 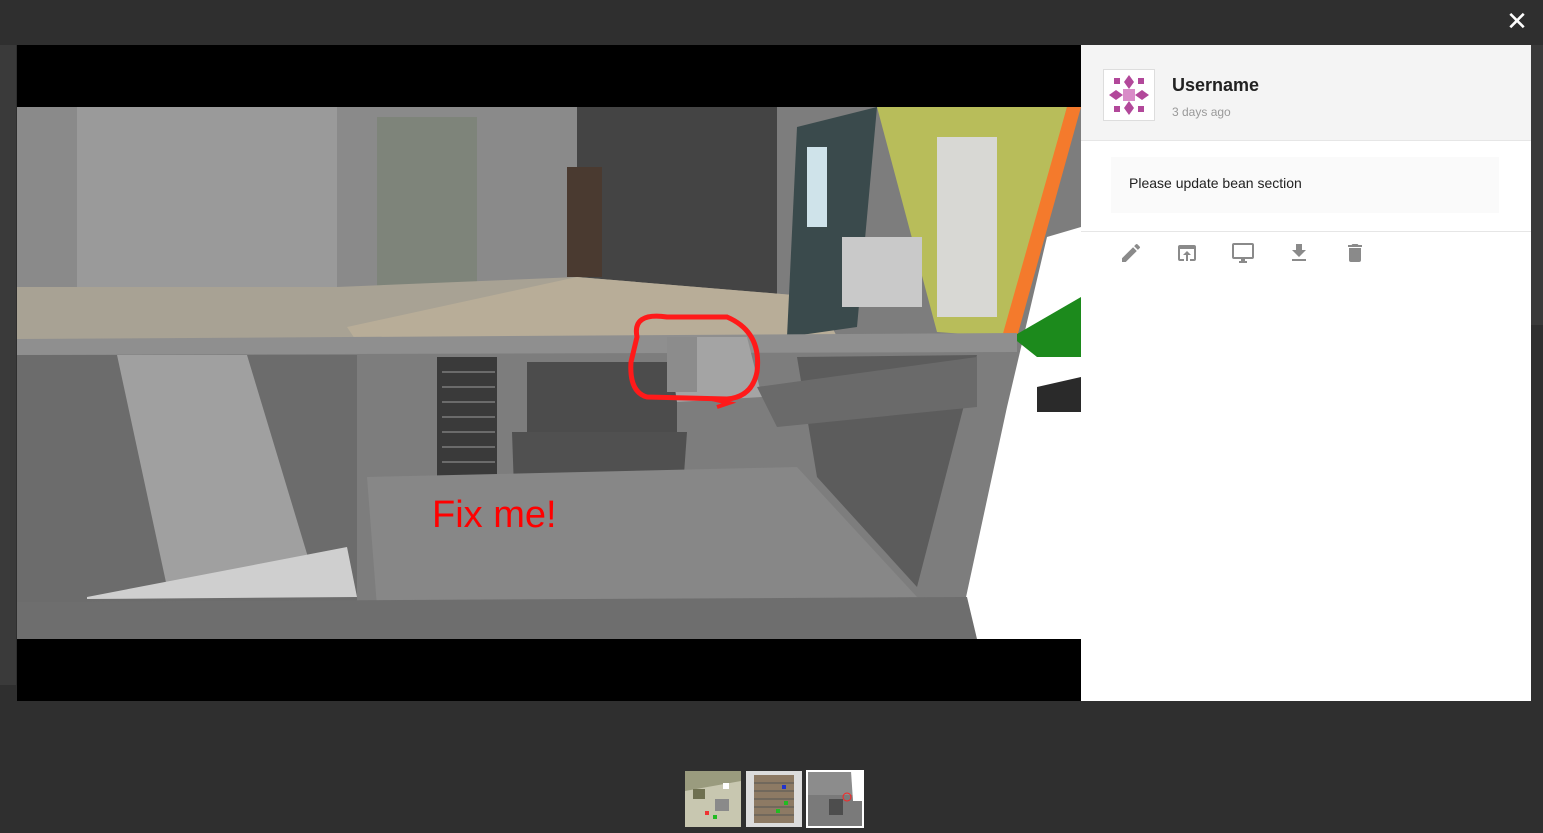 What do you see at coordinates (1355, 253) in the screenshot?
I see `delete-icon` at bounding box center [1355, 253].